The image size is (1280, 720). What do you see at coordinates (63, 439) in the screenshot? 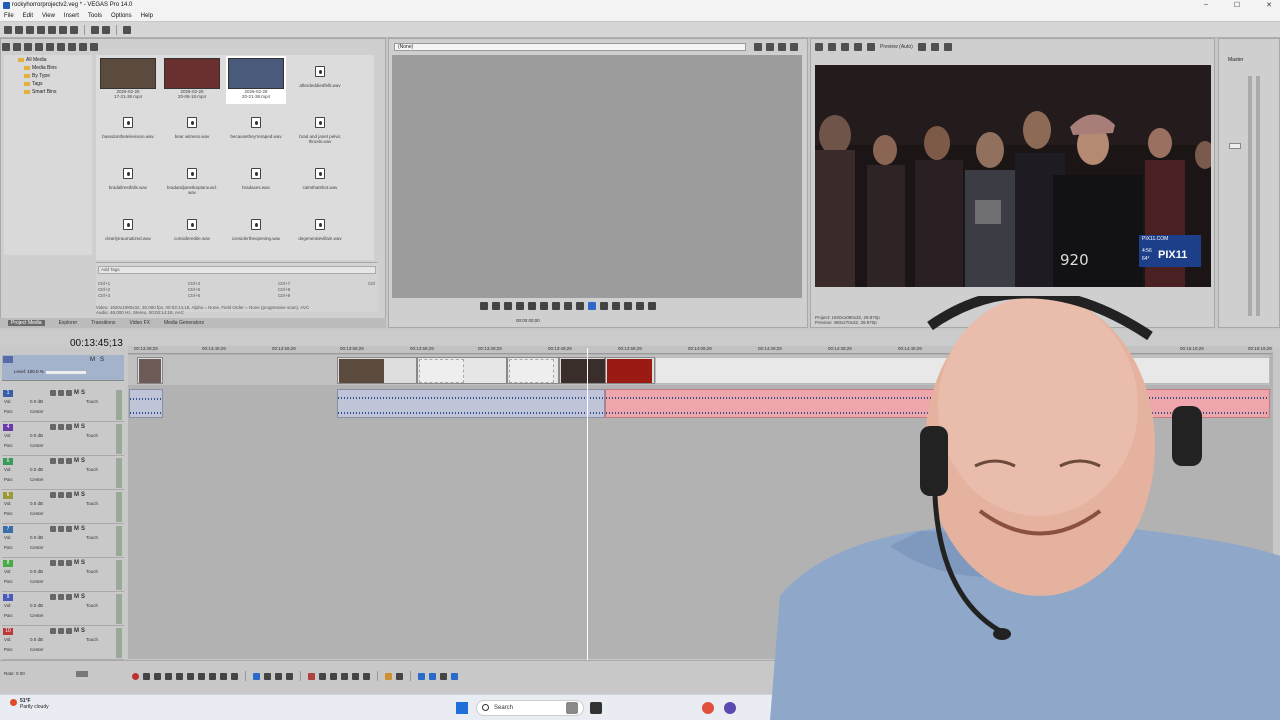
I see `audio-track-header: 4 M S Vol: 0.0 dB Touch Pan: Center` at bounding box center [63, 439].